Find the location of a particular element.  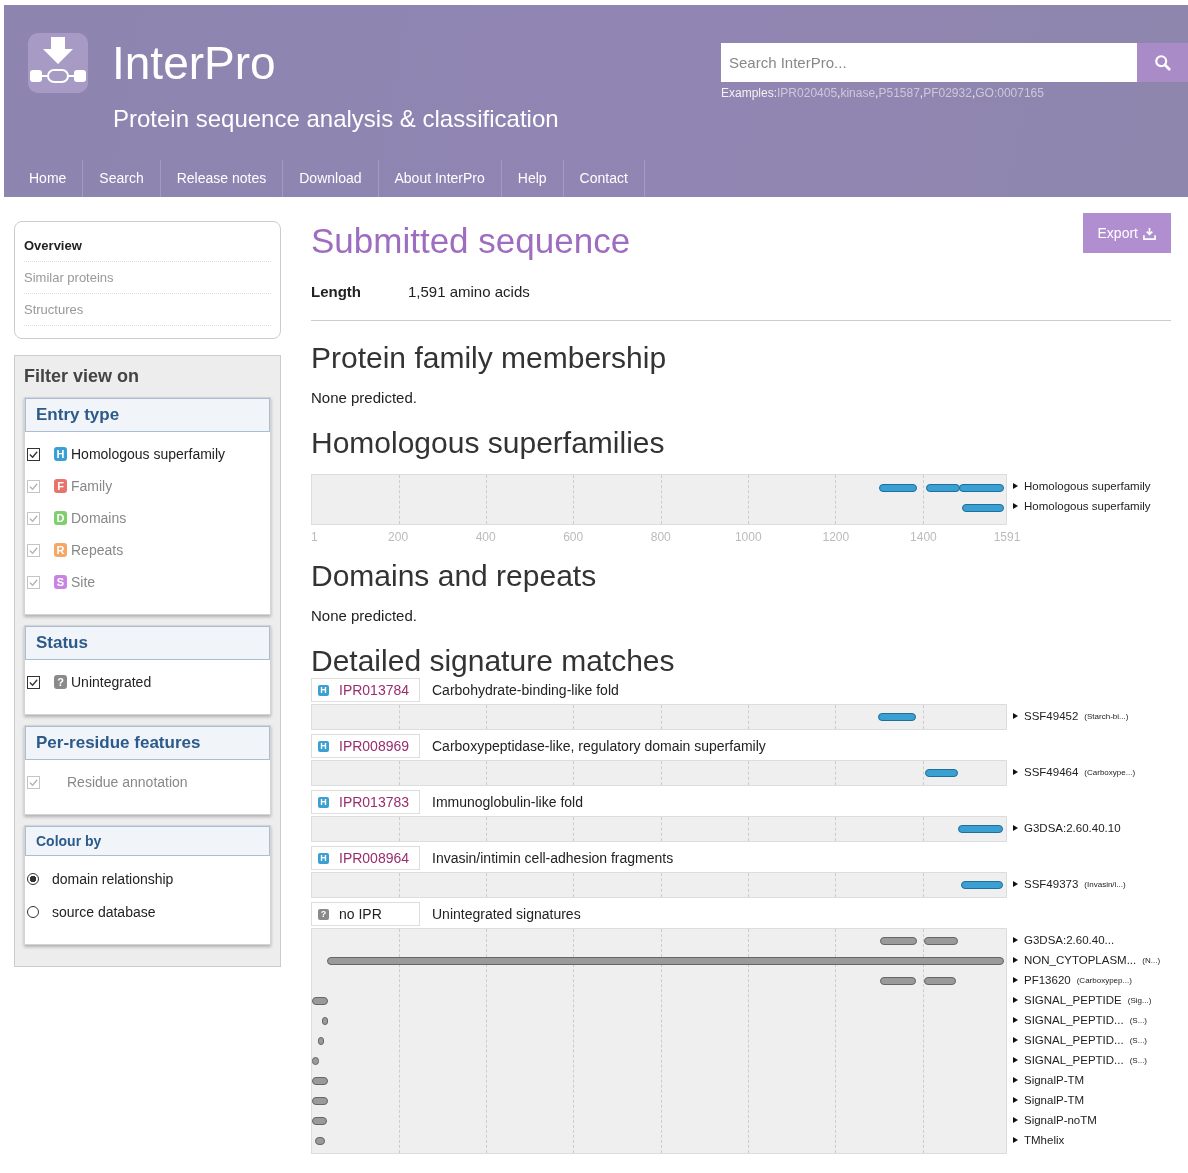

track-label: SignalP-noTM is located at coordinates (1060, 1120).